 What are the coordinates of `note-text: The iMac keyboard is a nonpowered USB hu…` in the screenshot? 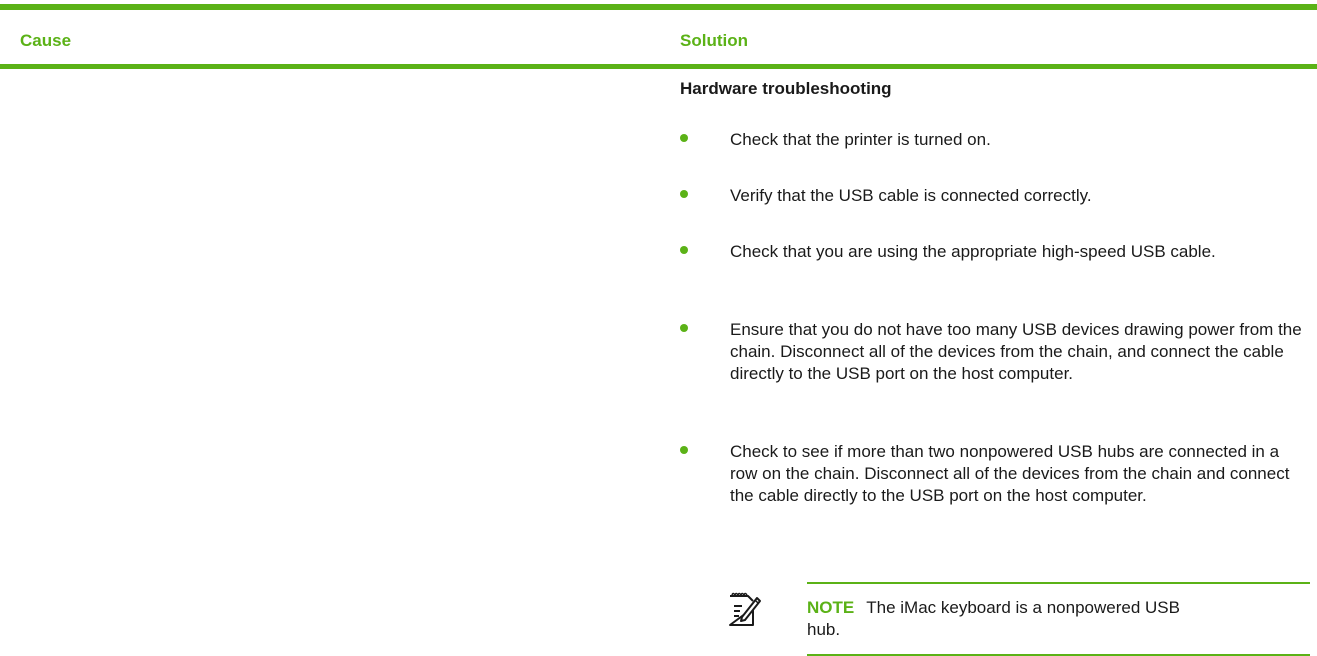 It's located at (993, 618).